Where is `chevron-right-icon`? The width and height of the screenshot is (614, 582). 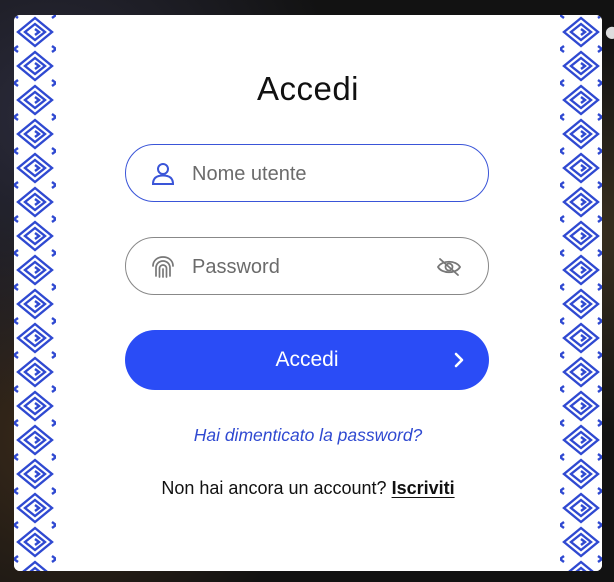
chevron-right-icon is located at coordinates (459, 360).